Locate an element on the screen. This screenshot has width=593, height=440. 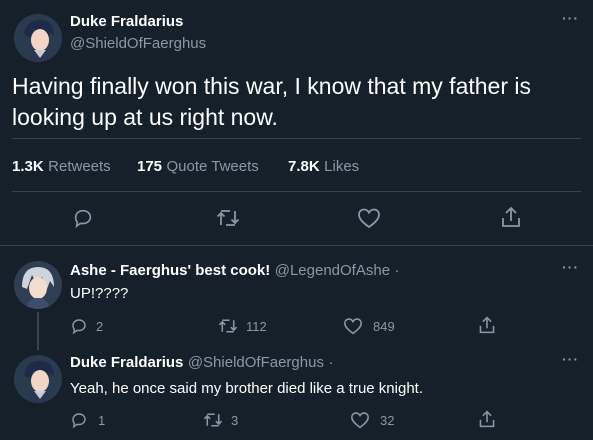
retweet-count: 112 is located at coordinates (256, 326).